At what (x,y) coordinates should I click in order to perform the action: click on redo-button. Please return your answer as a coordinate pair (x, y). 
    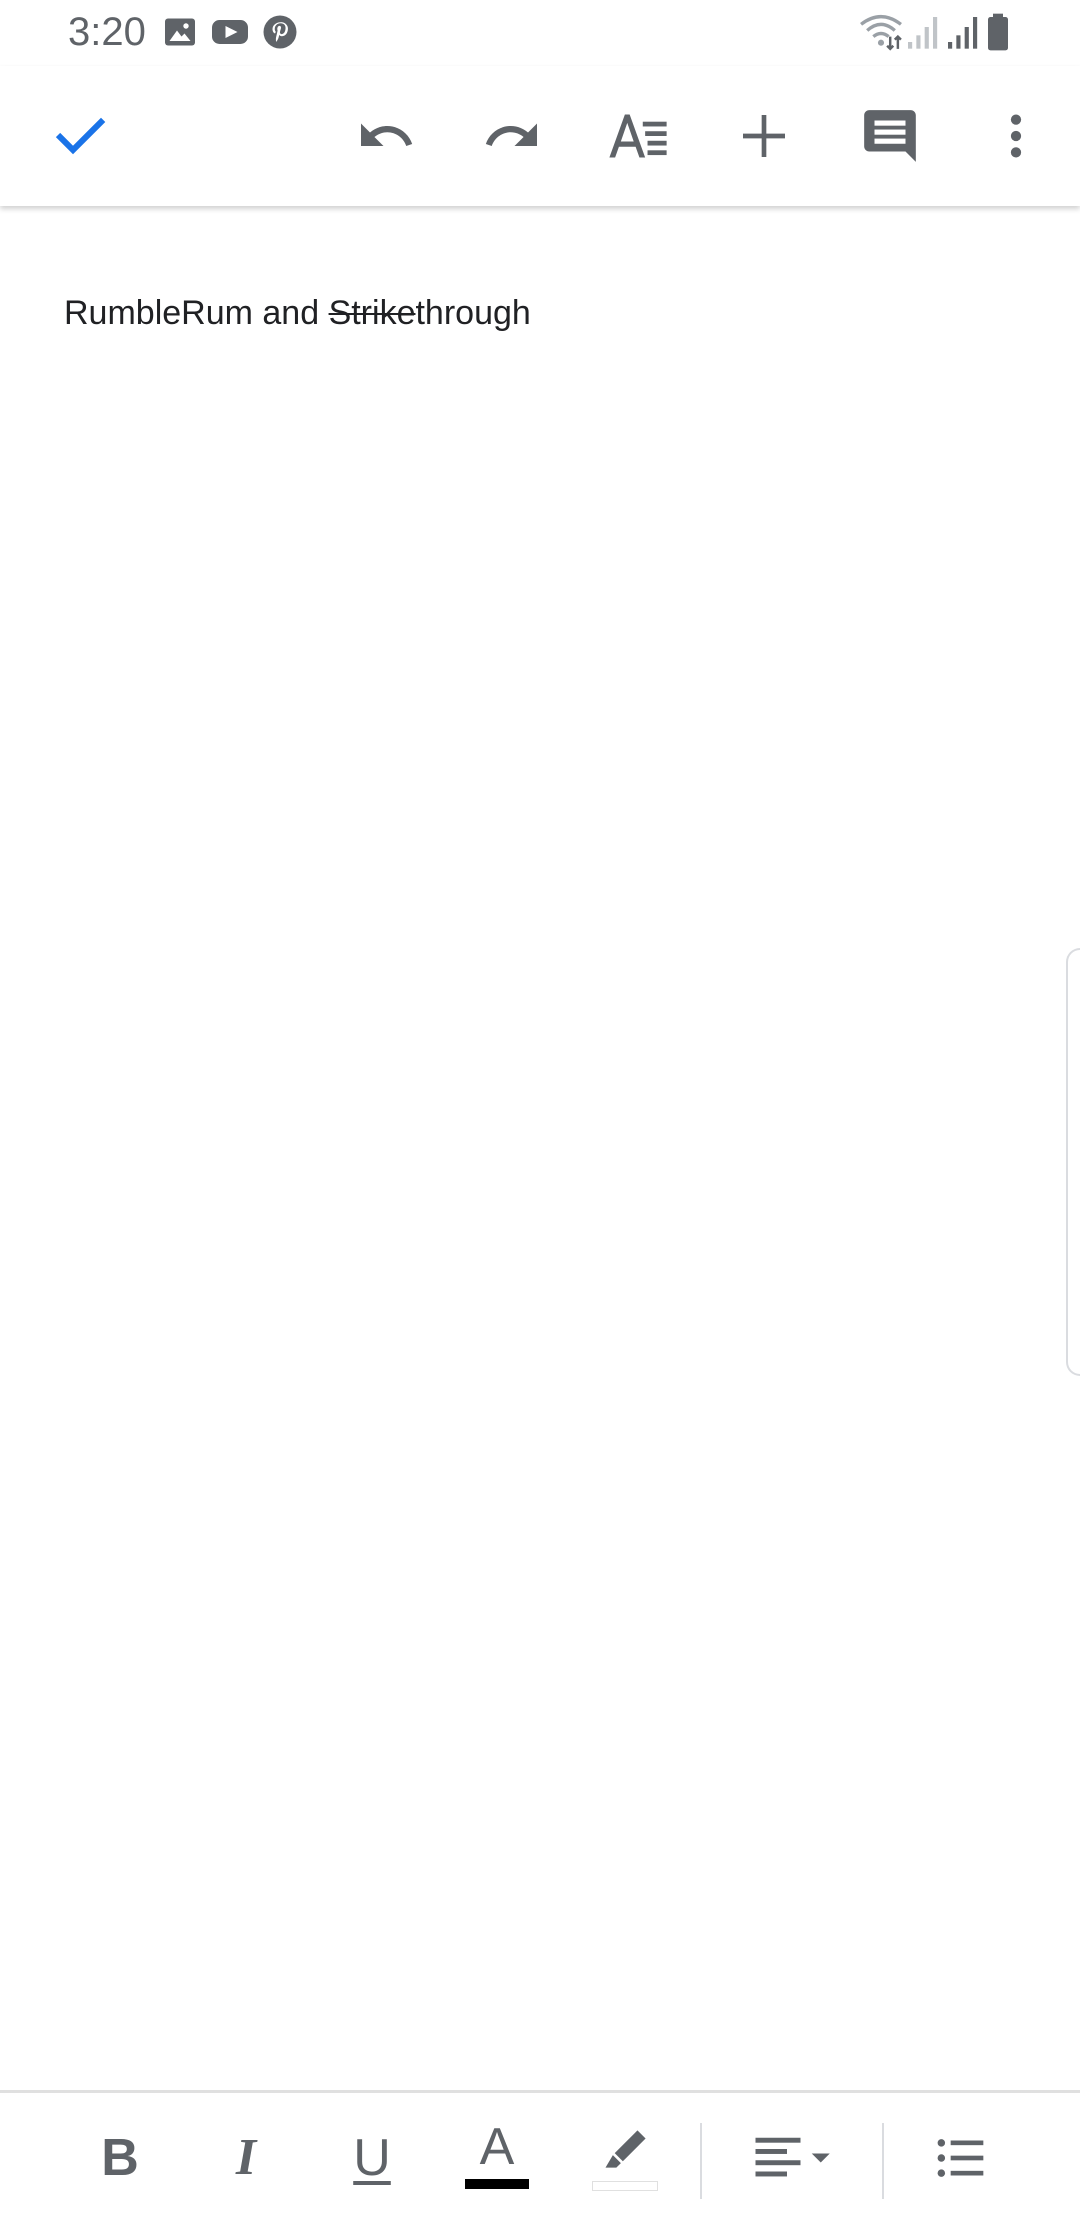
    Looking at the image, I should click on (512, 136).